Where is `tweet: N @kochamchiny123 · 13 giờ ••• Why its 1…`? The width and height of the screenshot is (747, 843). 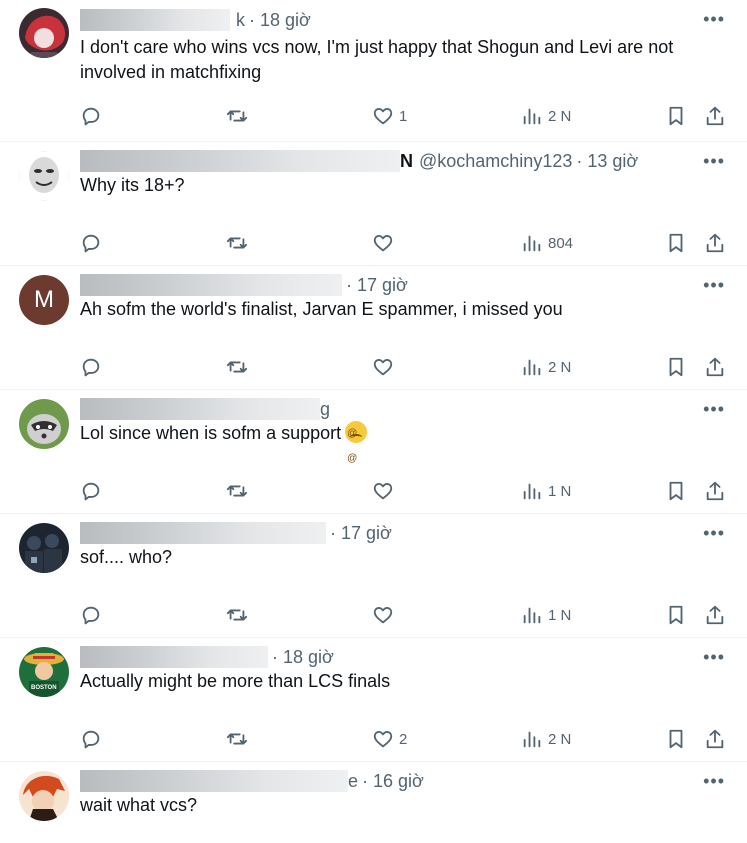
tweet: N @kochamchiny123 · 13 giờ ••• Why its 1… is located at coordinates (373, 204).